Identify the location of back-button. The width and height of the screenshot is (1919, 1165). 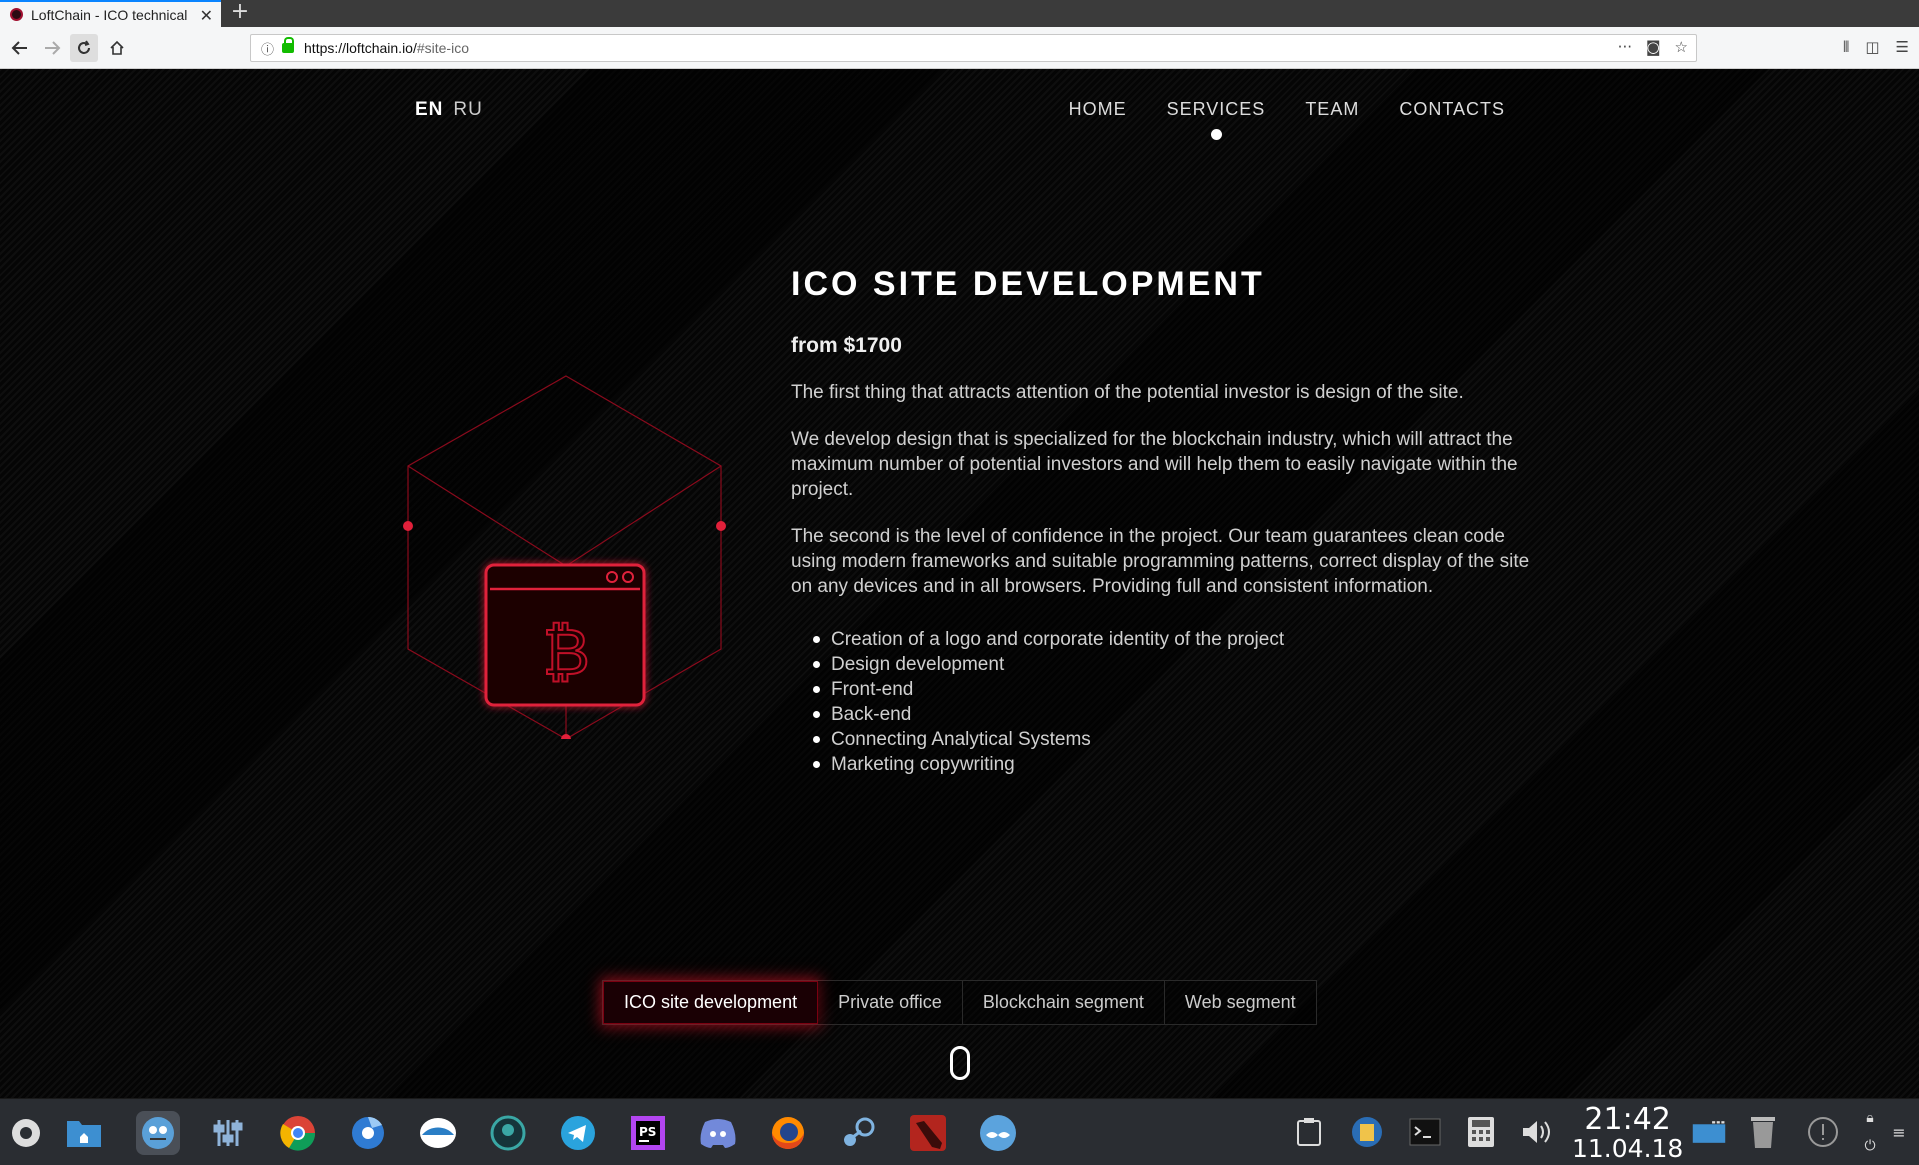
(20, 48).